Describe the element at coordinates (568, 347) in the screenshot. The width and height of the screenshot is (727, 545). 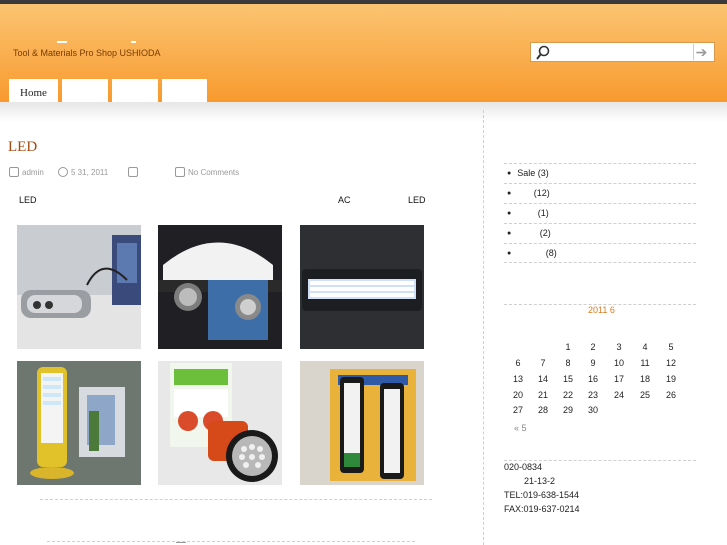
I see `calendar-day: 1` at that location.